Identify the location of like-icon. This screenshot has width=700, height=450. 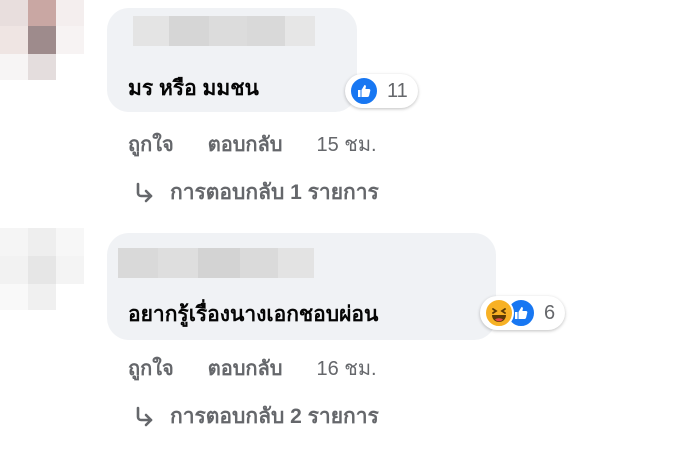
(364, 91).